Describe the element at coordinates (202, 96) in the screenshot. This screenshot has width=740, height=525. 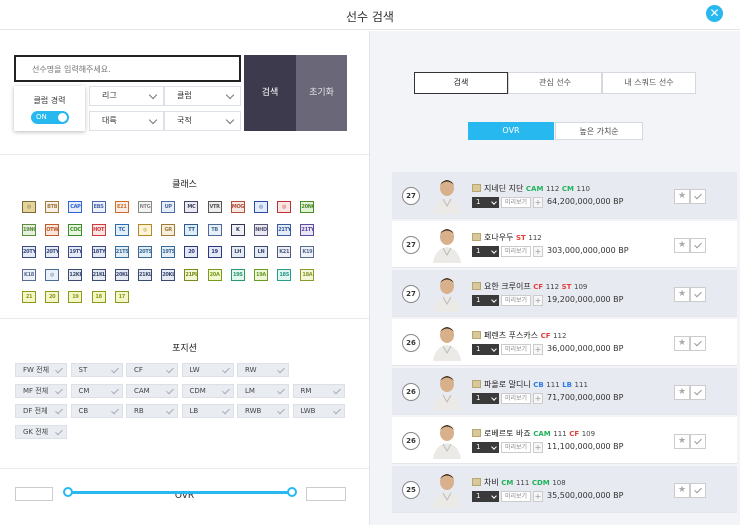
I see `club-select: 클럽` at that location.